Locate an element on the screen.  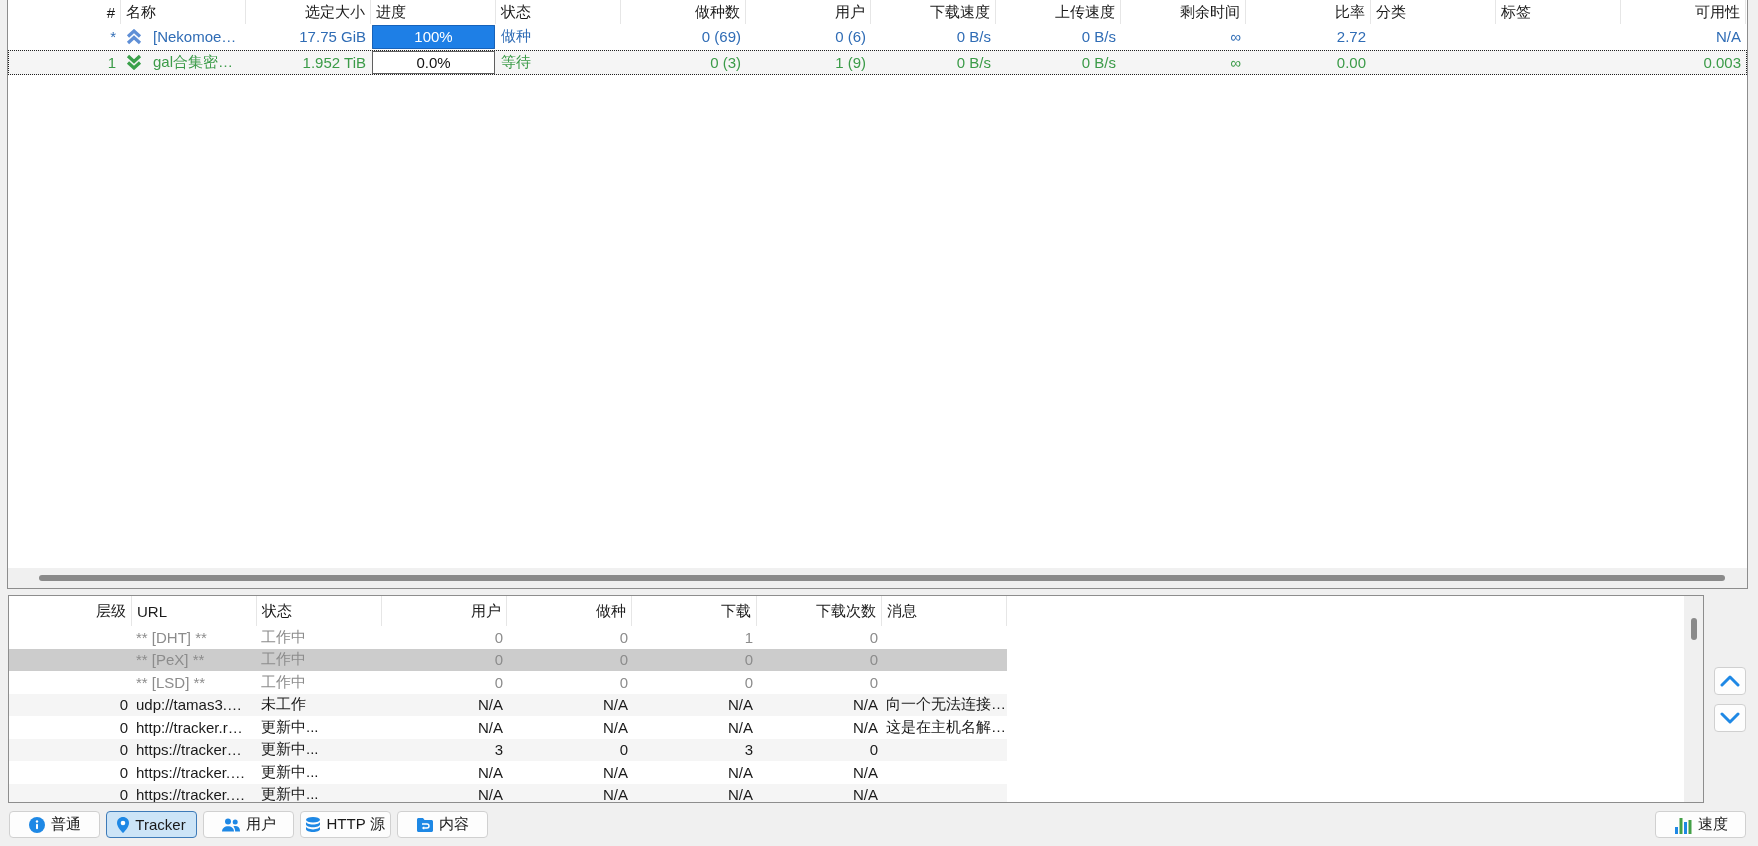
tab-button: HTTP 源 is located at coordinates (345, 824).